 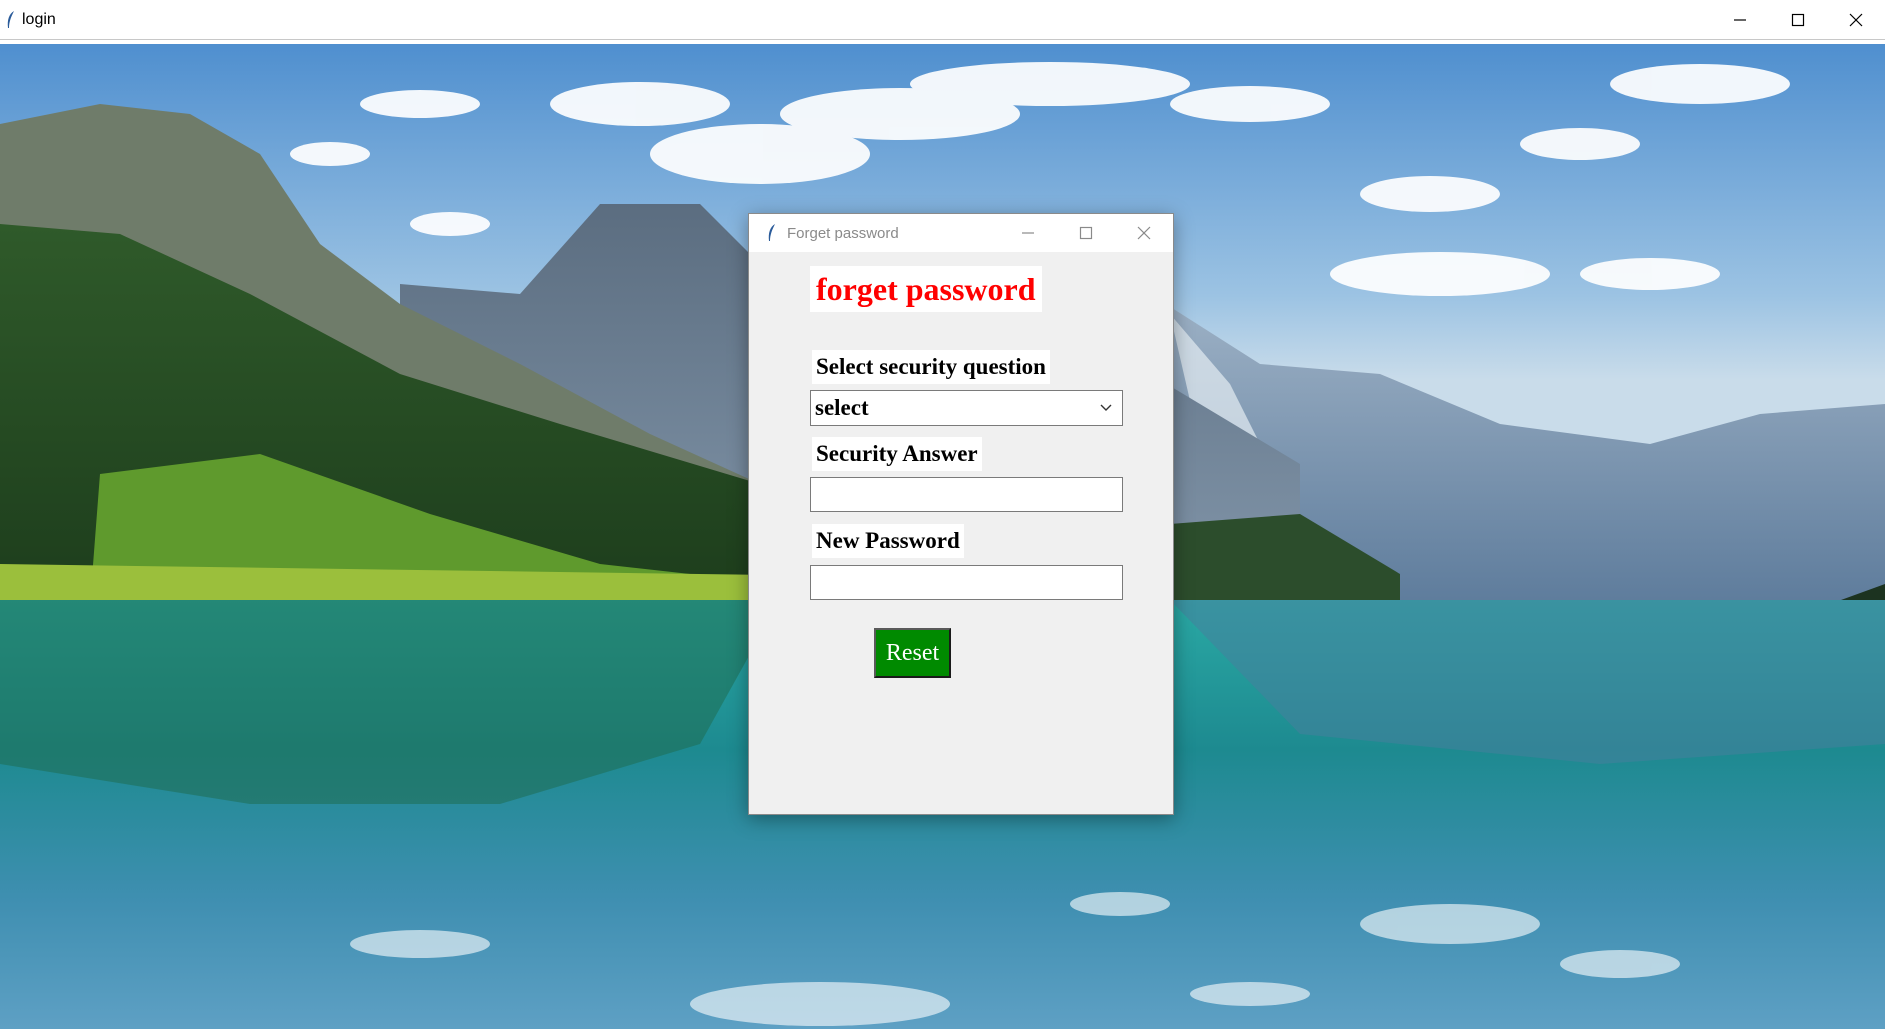 I want to click on chevron-down-icon, so click(x=1106, y=408).